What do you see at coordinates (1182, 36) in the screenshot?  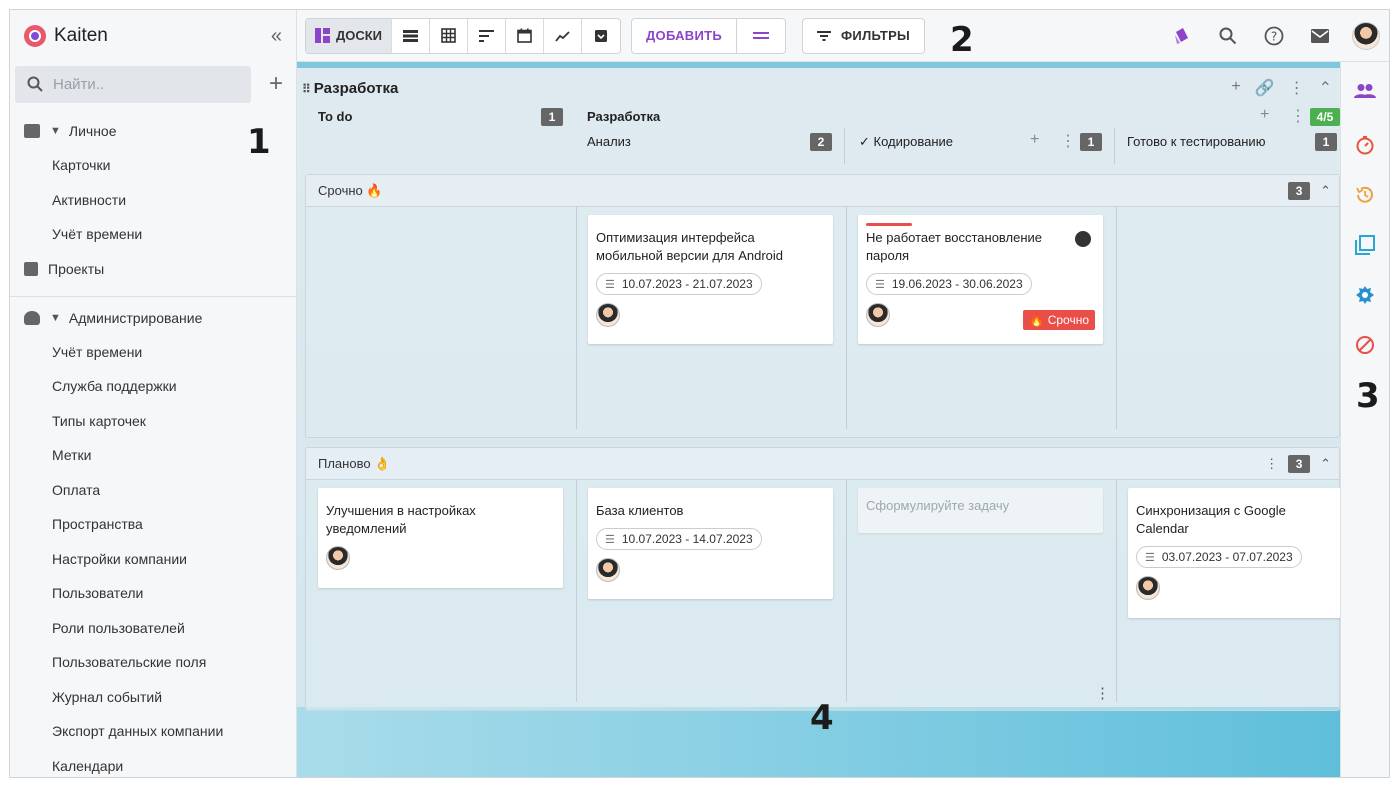 I see `cards-stack-icon` at bounding box center [1182, 36].